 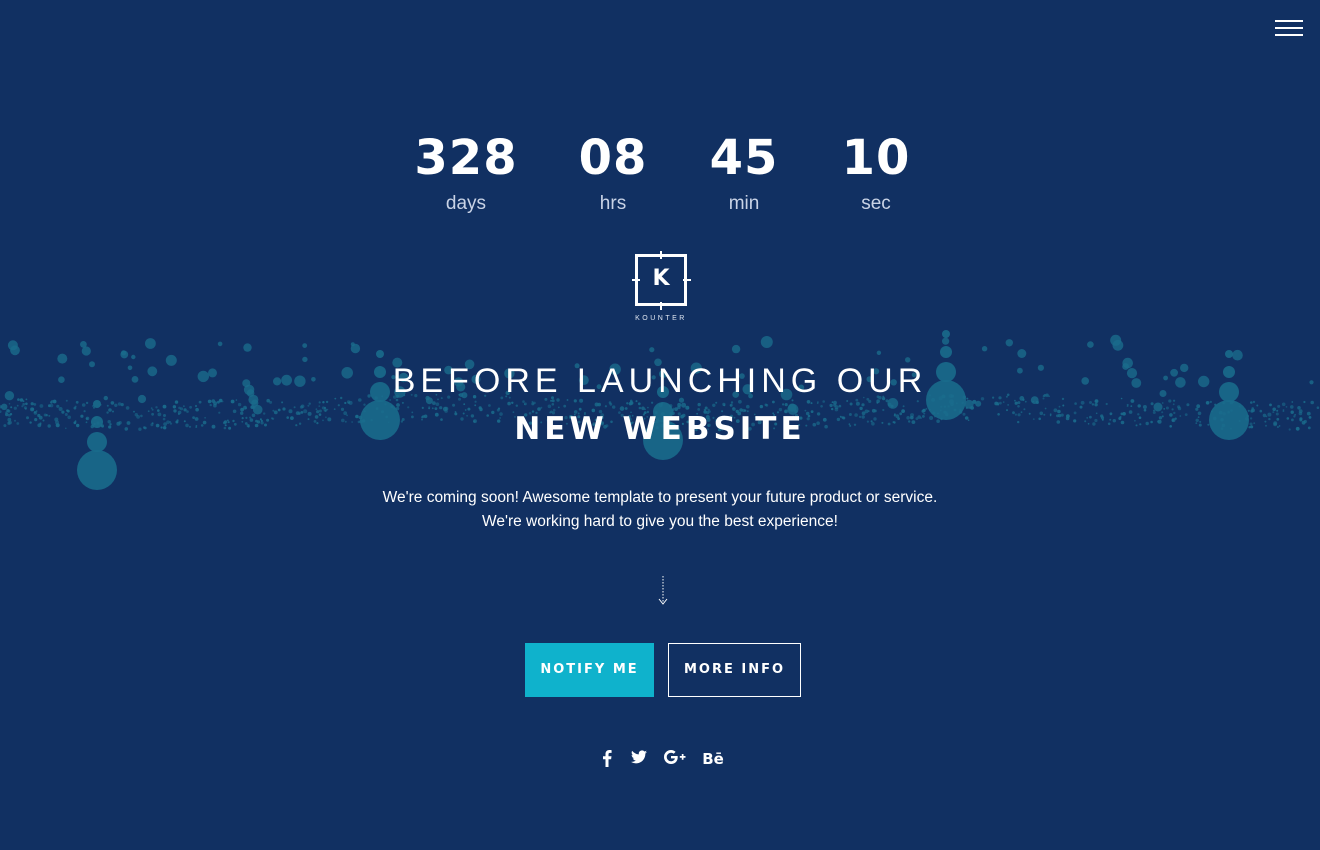 I want to click on behance-icon: Bē, so click(x=713, y=759).